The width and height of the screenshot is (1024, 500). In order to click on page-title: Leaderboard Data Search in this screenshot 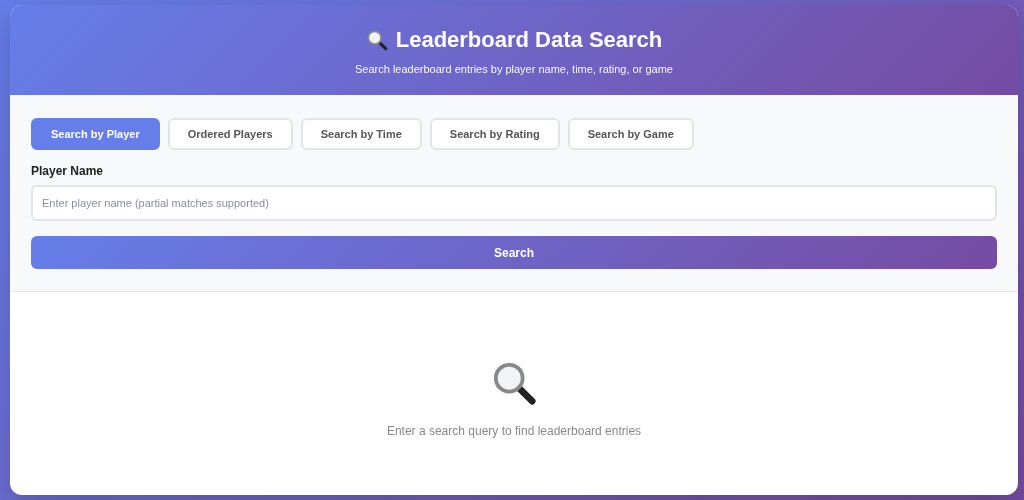, I will do `click(529, 40)`.